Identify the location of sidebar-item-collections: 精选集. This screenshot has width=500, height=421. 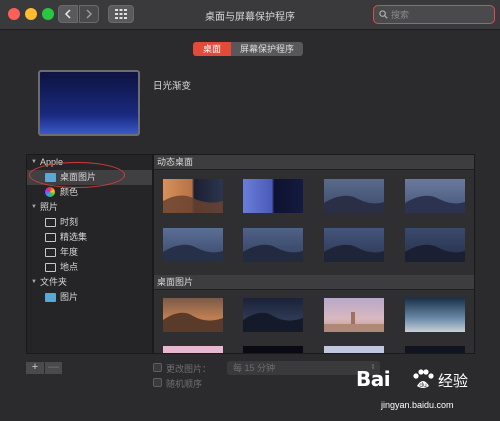
(89, 237).